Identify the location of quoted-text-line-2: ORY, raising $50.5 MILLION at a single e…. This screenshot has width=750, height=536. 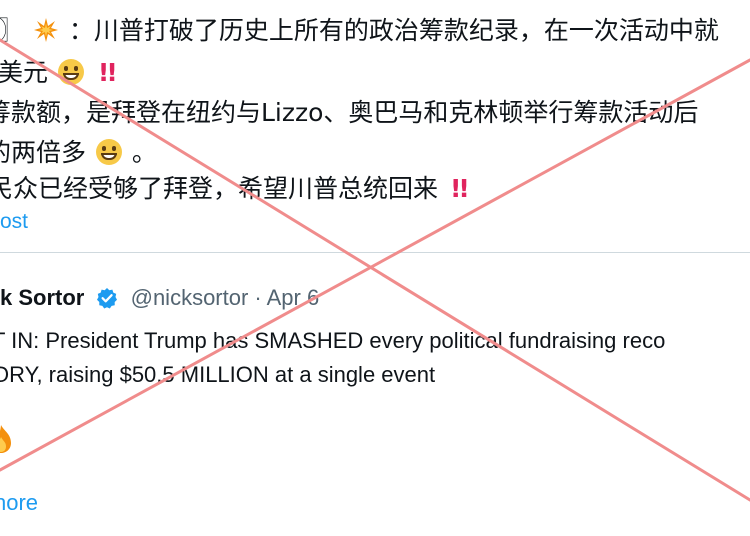
(218, 374).